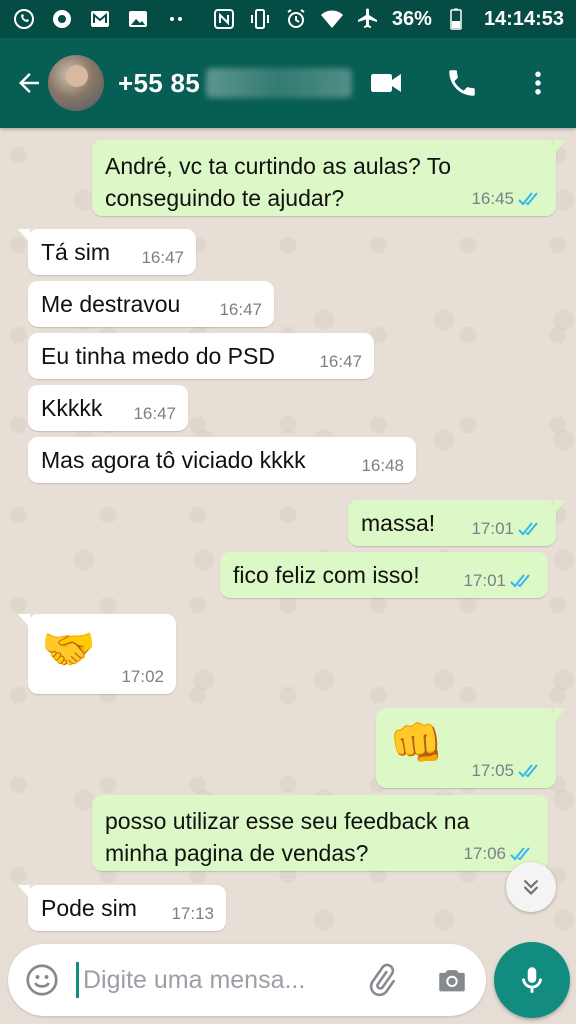 This screenshot has width=576, height=1024. I want to click on contact-name: +55 85, so click(235, 83).